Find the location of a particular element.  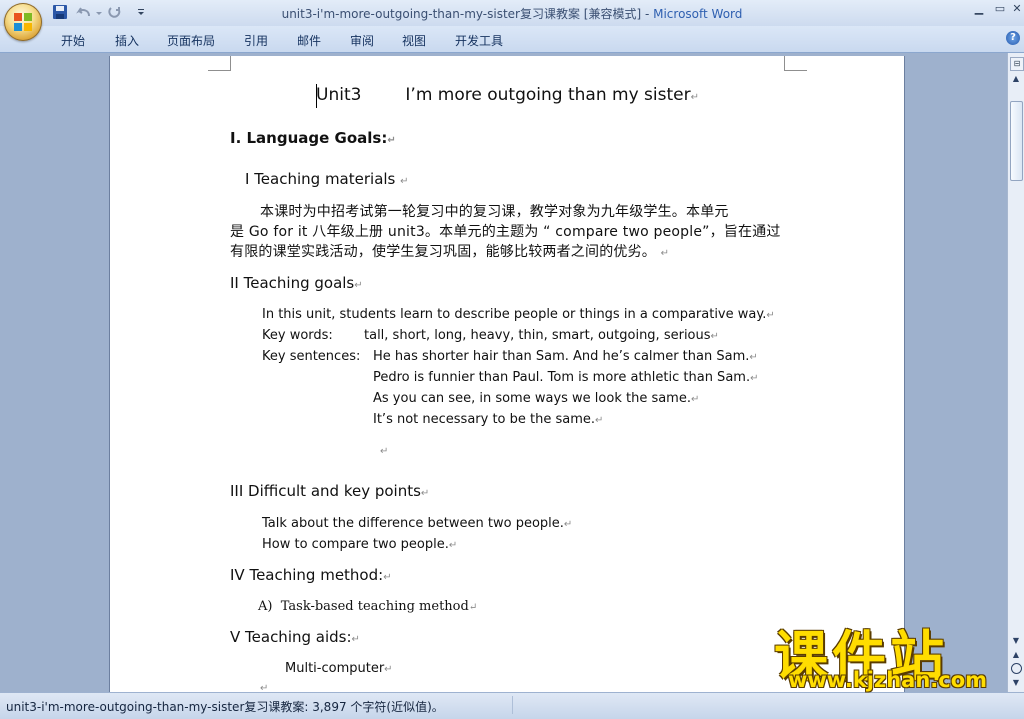

office-button is located at coordinates (23, 22).